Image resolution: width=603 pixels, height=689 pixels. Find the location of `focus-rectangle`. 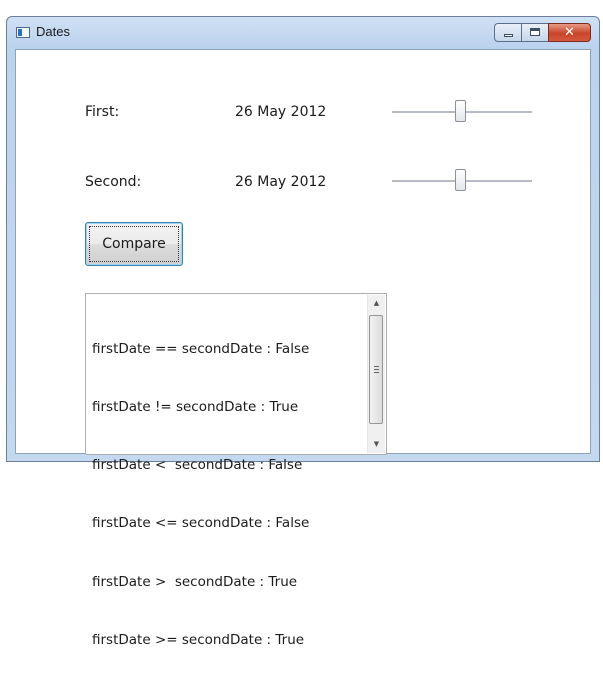

focus-rectangle is located at coordinates (134, 244).